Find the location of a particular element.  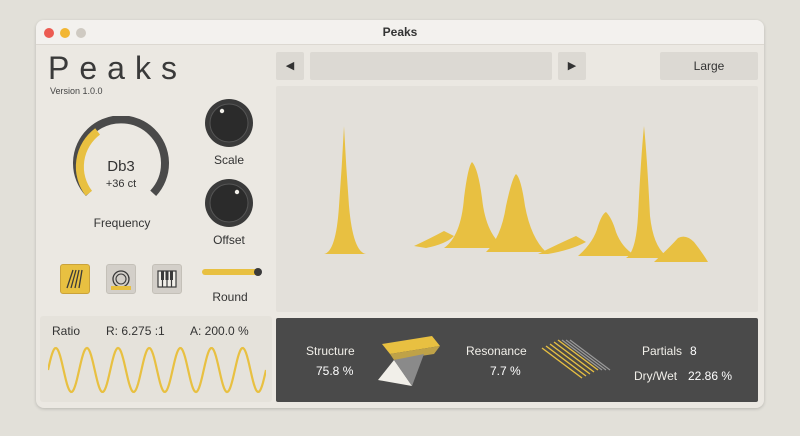

window-title: Peaks is located at coordinates (400, 32).